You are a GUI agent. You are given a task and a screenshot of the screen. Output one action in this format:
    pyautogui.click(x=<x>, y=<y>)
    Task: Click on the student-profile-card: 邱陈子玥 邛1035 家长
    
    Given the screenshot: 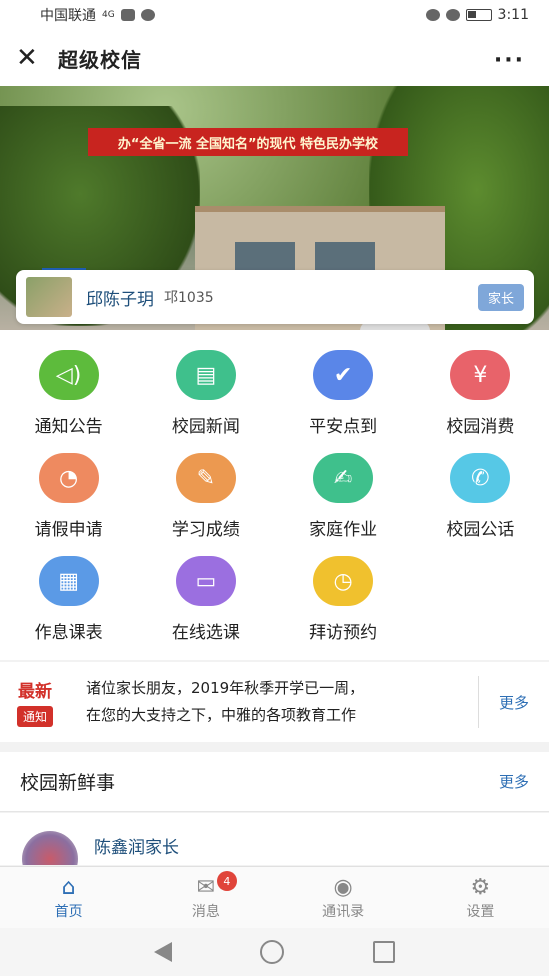 What is the action you would take?
    pyautogui.click(x=275, y=297)
    